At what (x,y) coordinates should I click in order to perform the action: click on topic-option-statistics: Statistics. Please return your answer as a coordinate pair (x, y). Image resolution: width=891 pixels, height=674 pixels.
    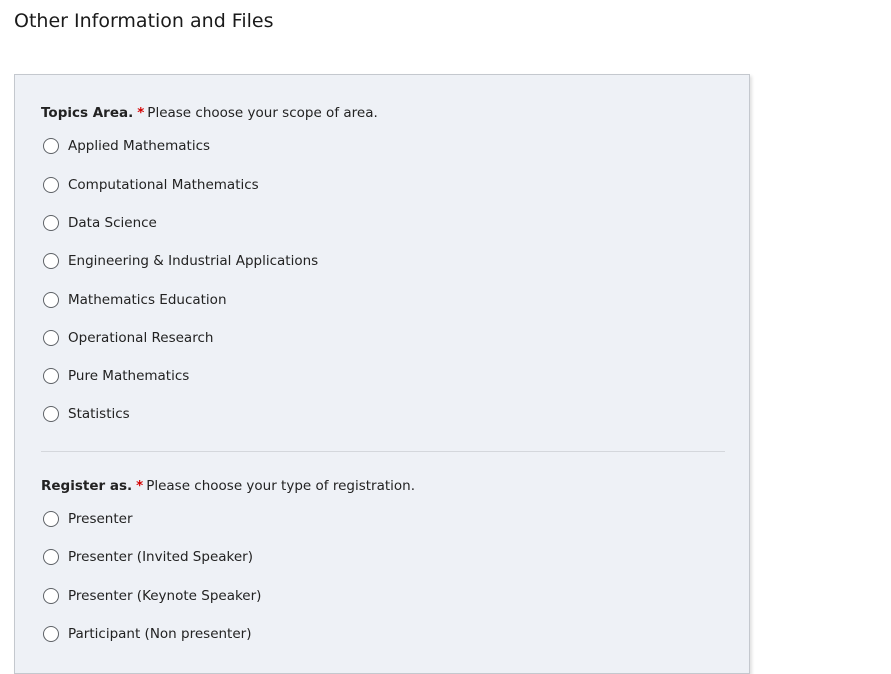
    Looking at the image, I should click on (86, 414).